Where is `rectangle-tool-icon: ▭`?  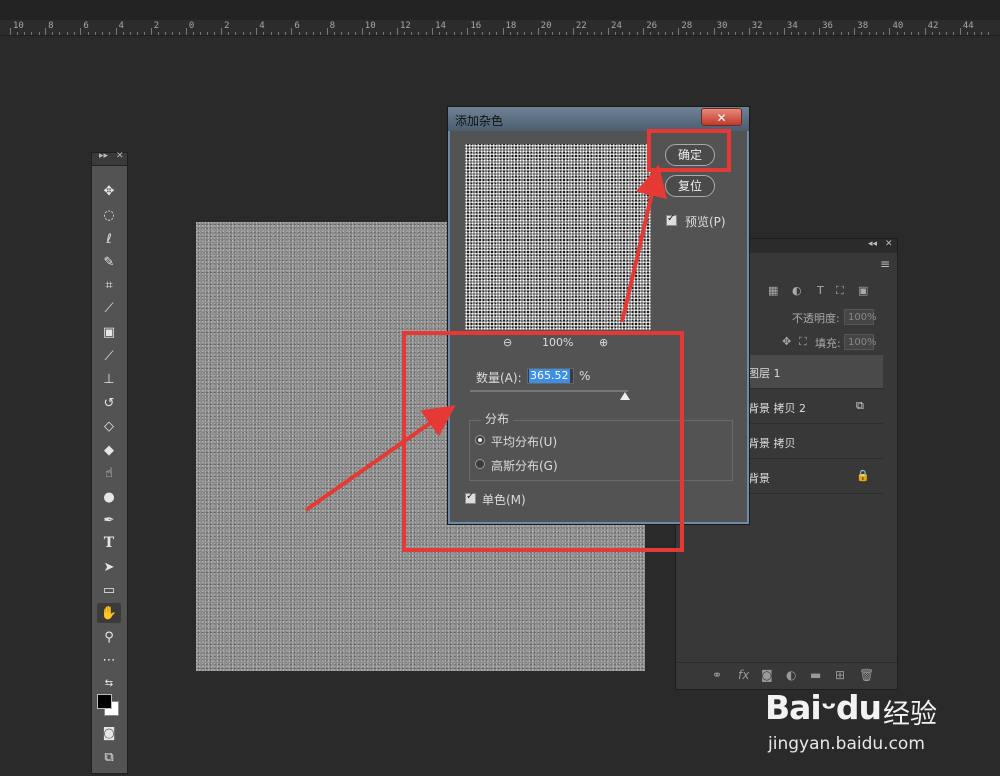 rectangle-tool-icon: ▭ is located at coordinates (109, 590).